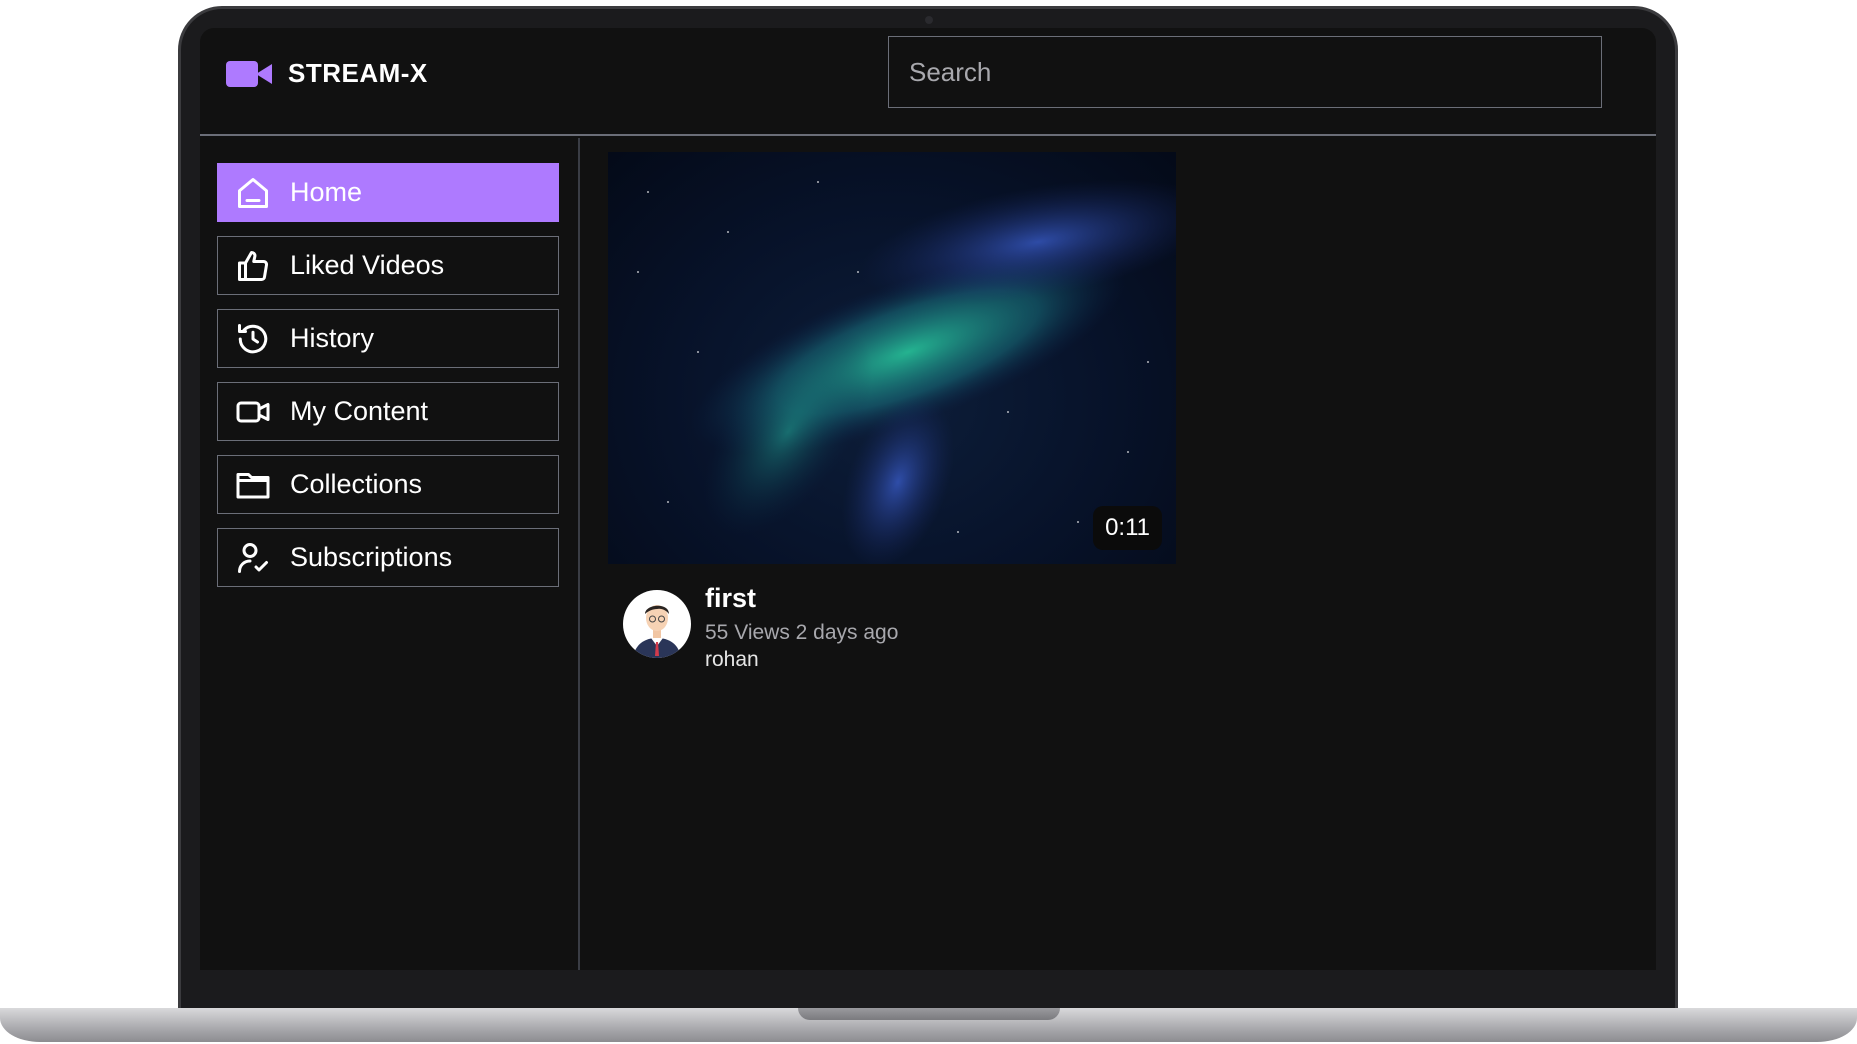  What do you see at coordinates (929, 1014) in the screenshot?
I see `laptop-notch` at bounding box center [929, 1014].